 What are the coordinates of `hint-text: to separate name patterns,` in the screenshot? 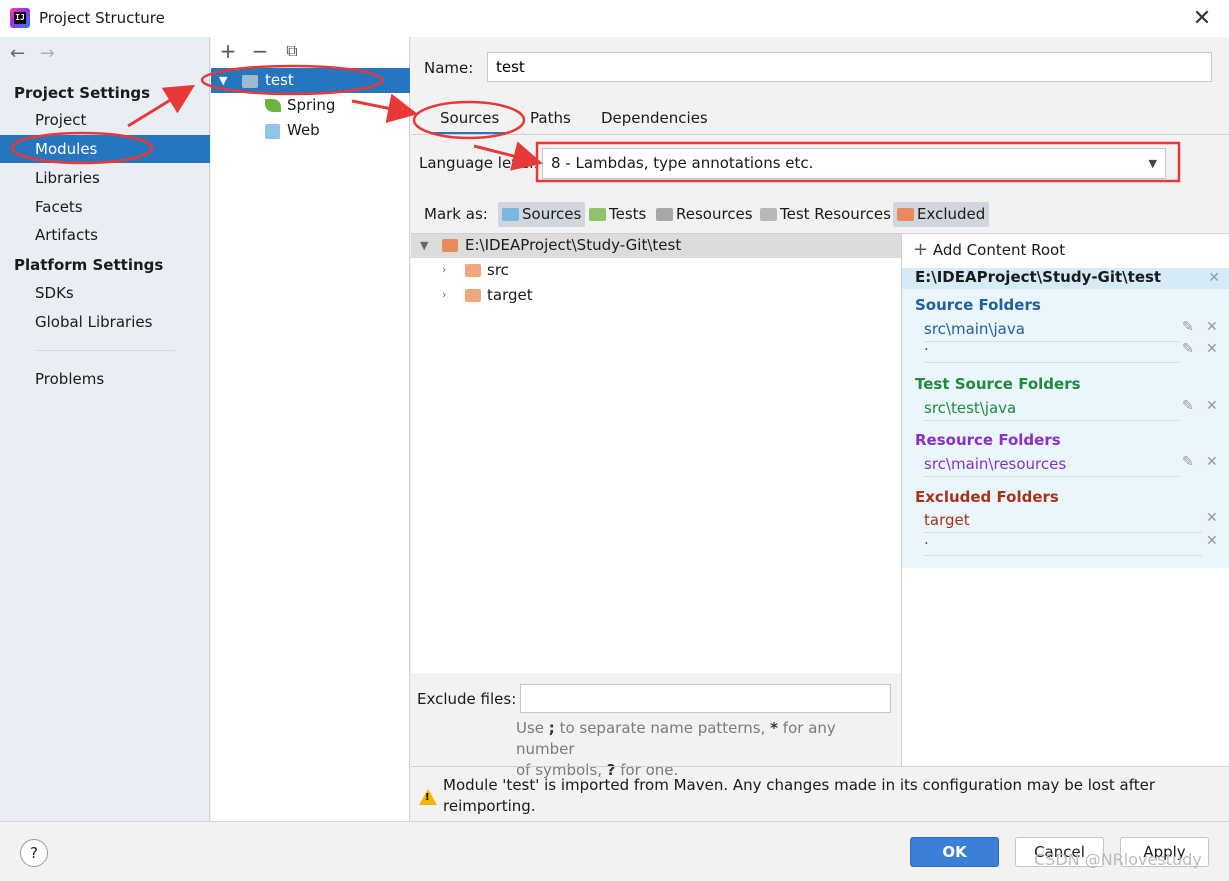 It's located at (662, 728).